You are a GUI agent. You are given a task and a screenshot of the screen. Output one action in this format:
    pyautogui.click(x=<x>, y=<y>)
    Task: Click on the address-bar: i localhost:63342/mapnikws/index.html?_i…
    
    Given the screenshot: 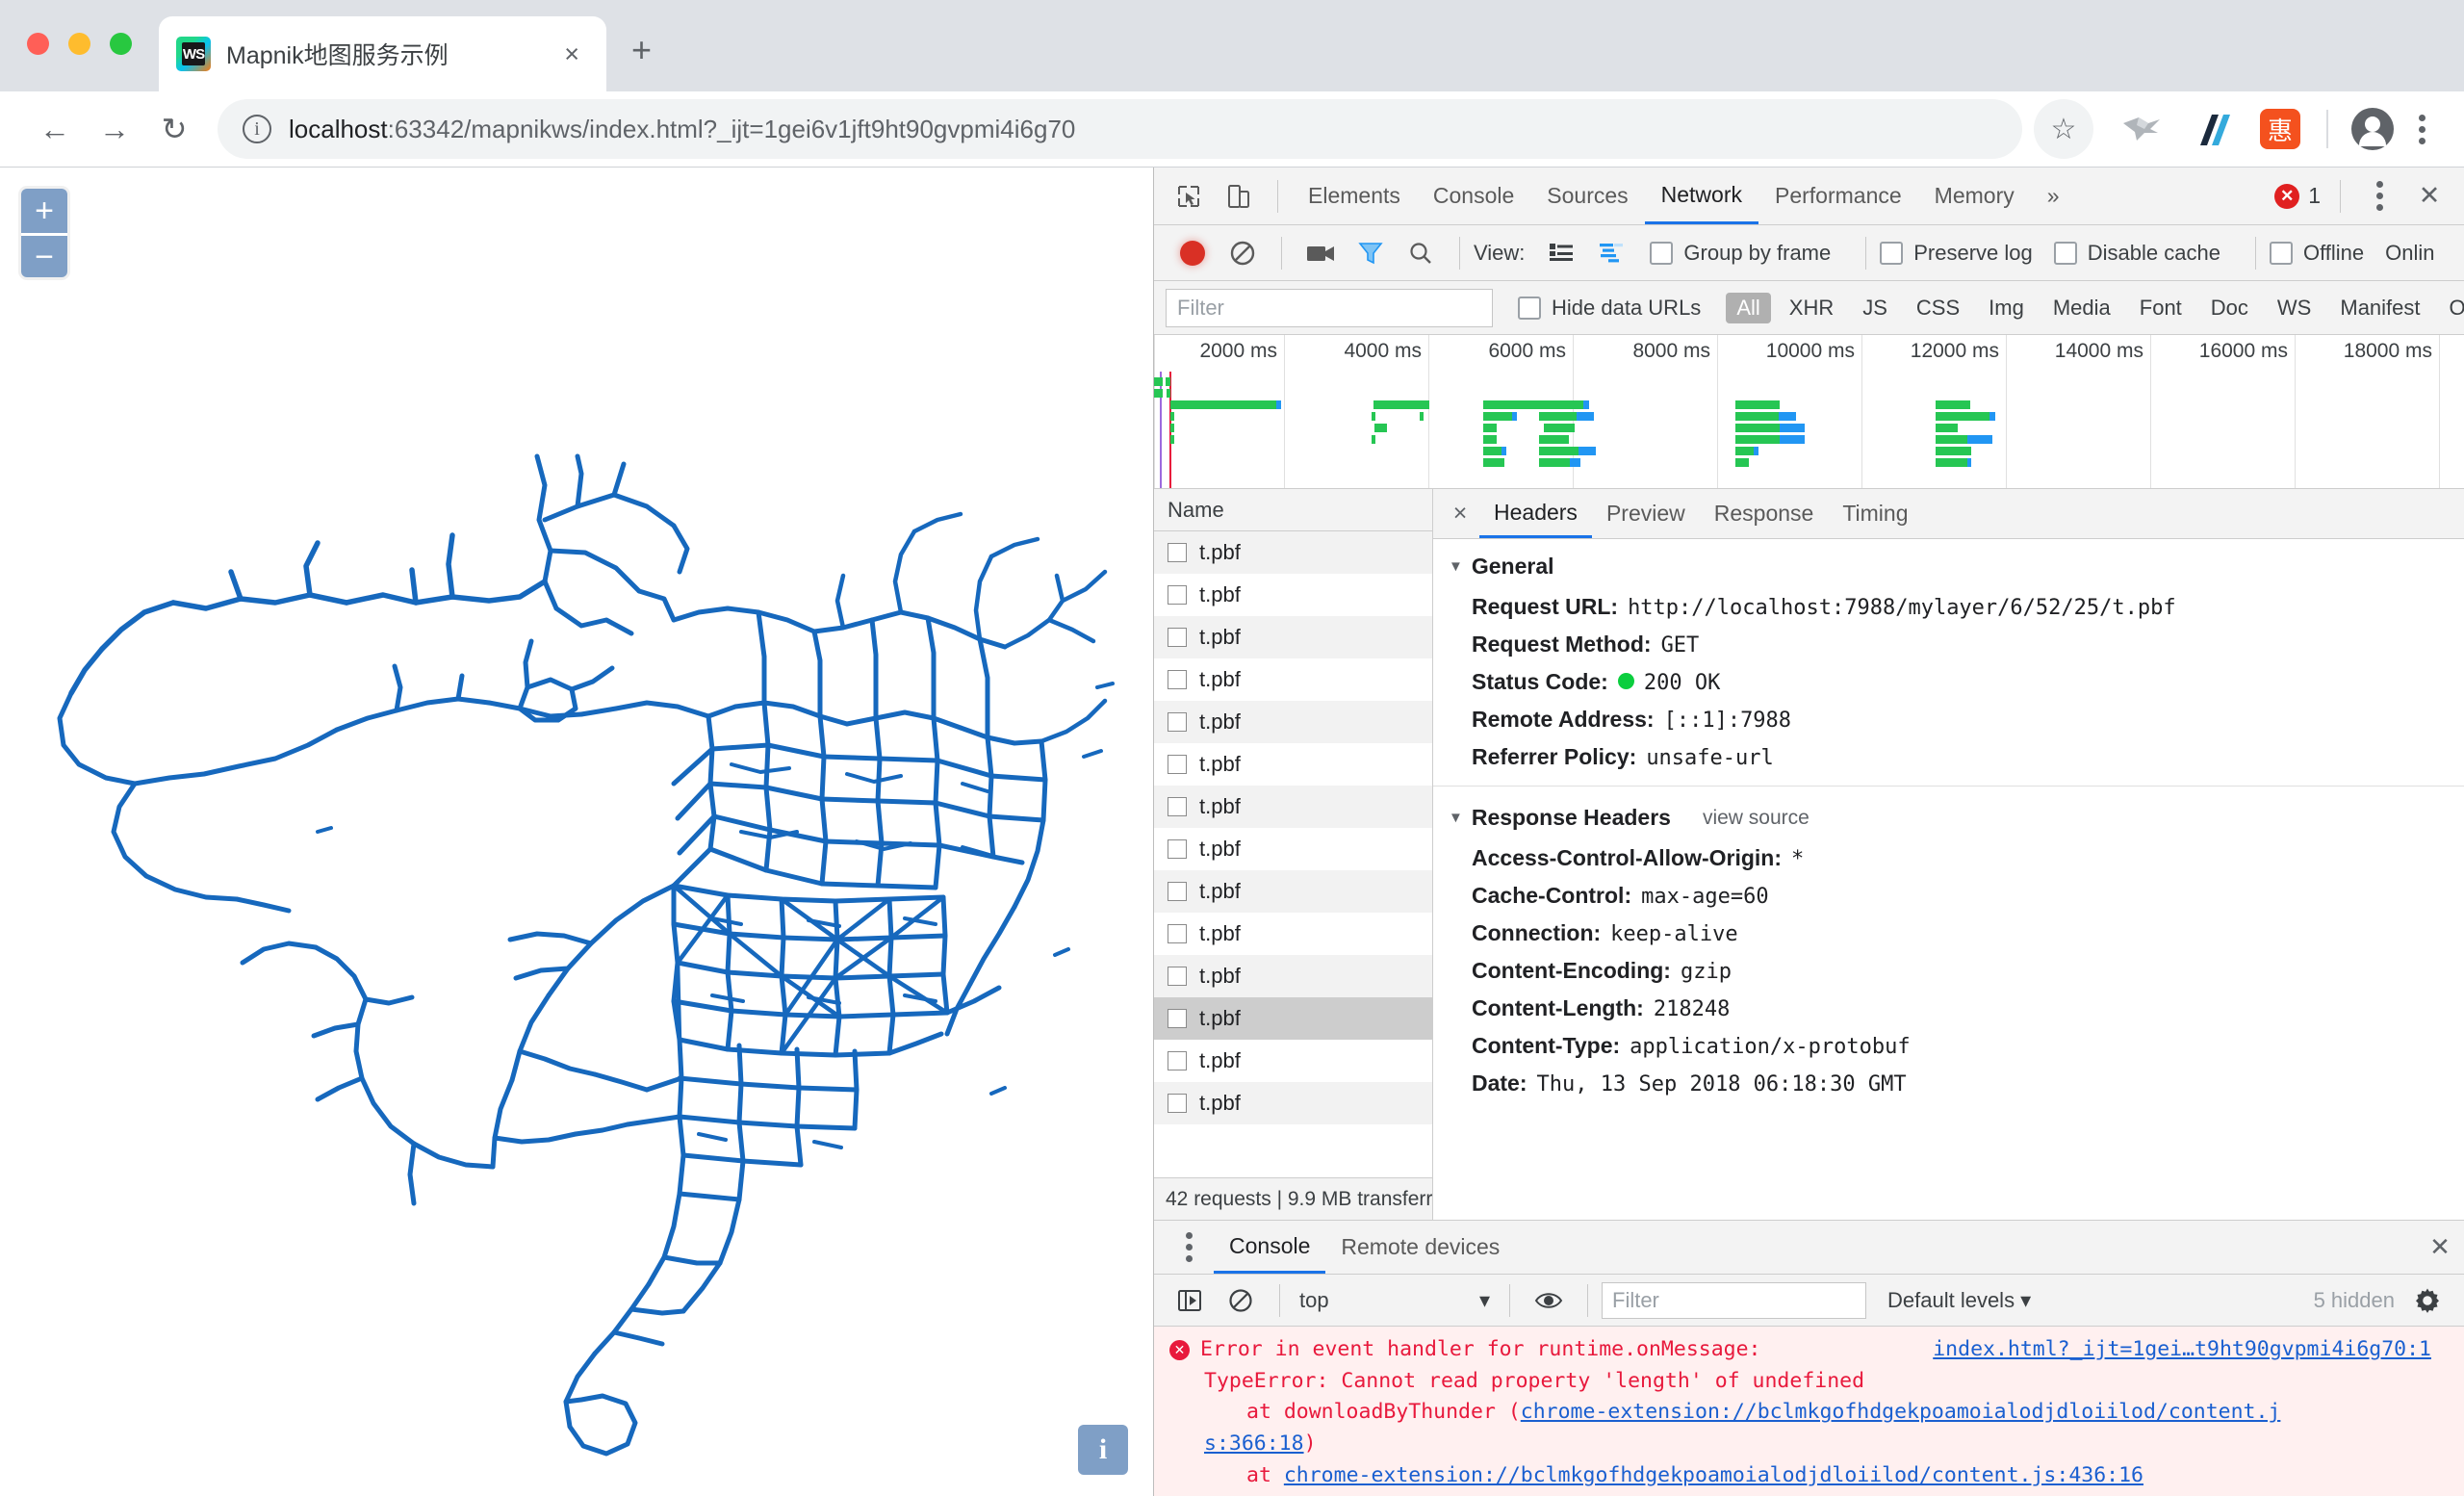 What is the action you would take?
    pyautogui.click(x=1120, y=129)
    